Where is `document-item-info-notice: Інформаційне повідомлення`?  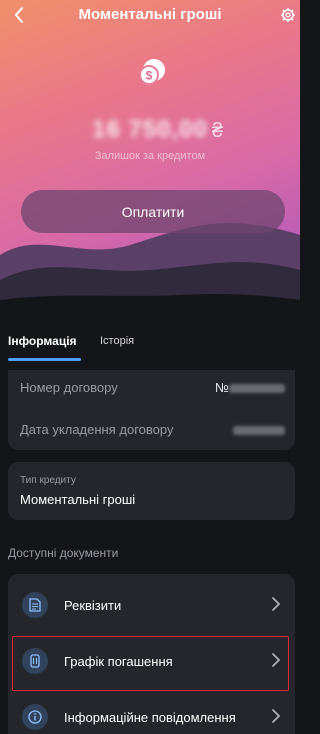
document-item-info-notice: Інформаційне повідомлення is located at coordinates (151, 712).